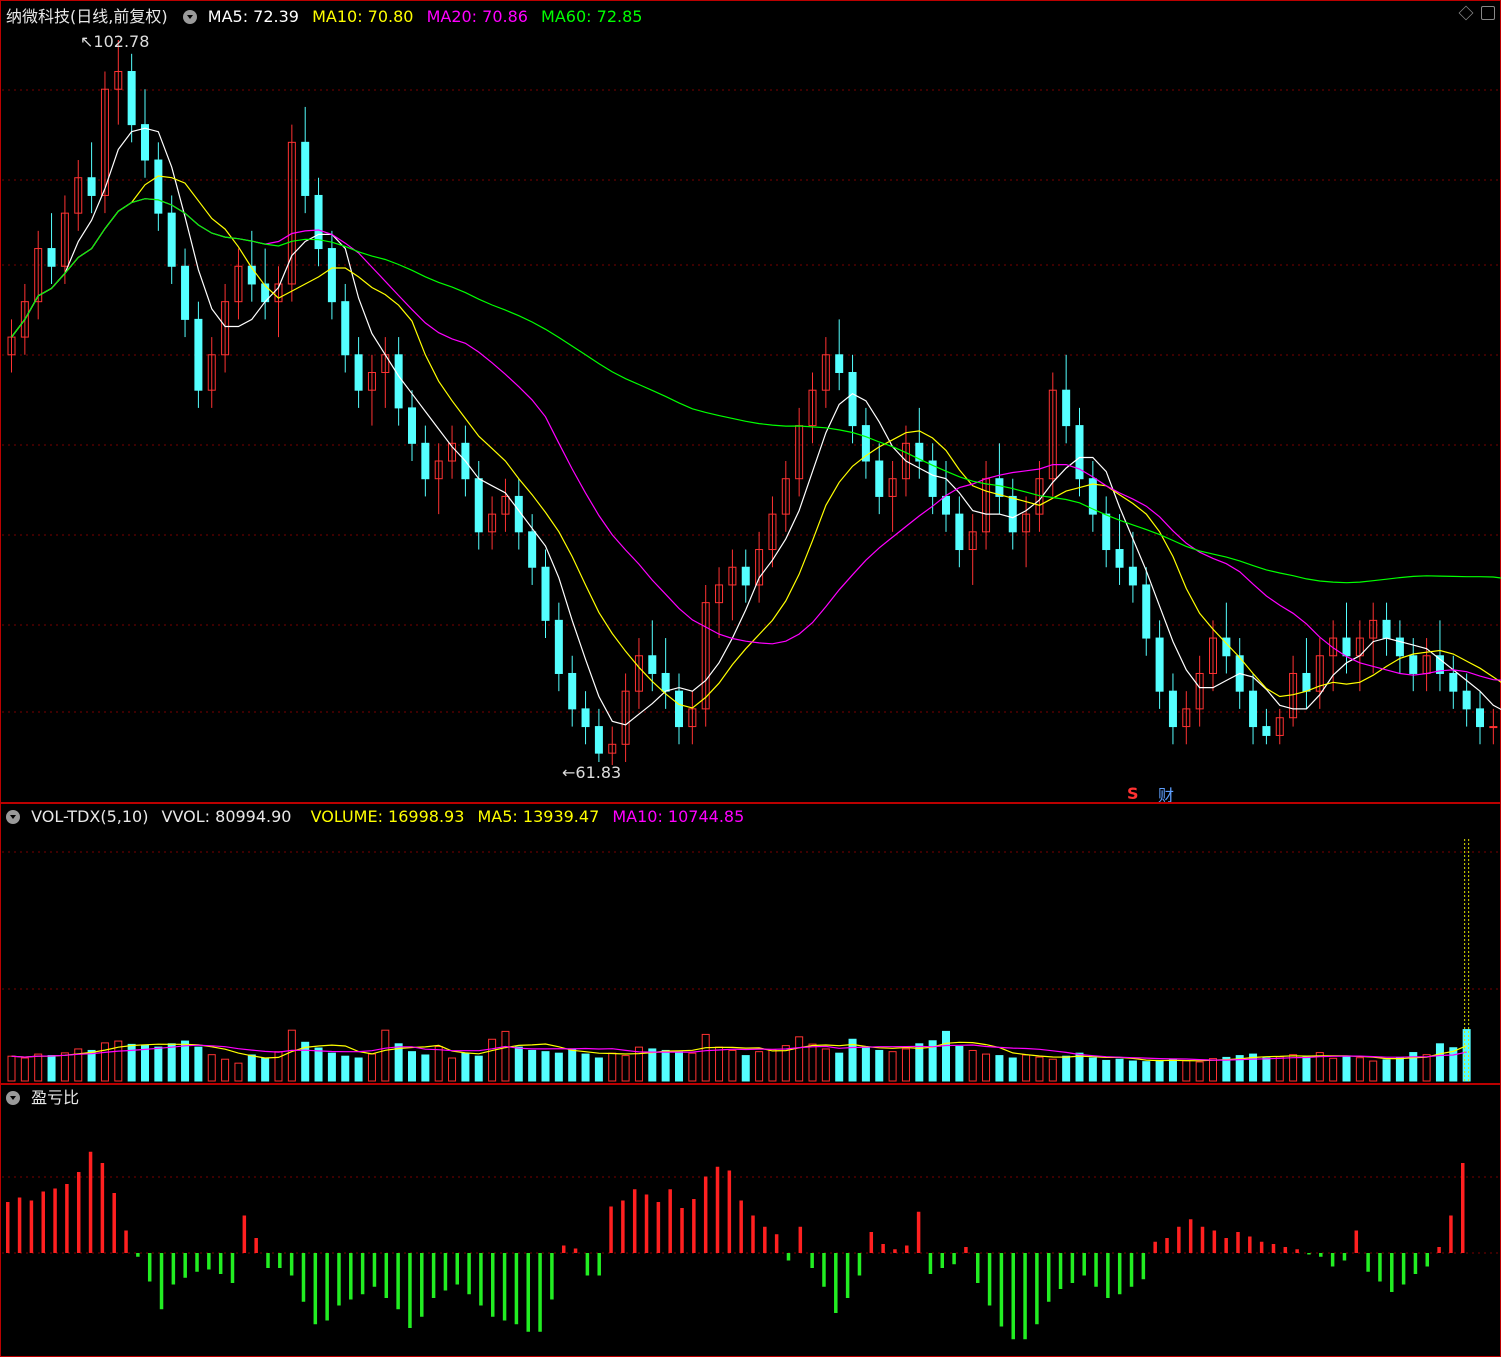 This screenshot has width=1501, height=1357. I want to click on high-arrow-icon: ↖, so click(87, 41).